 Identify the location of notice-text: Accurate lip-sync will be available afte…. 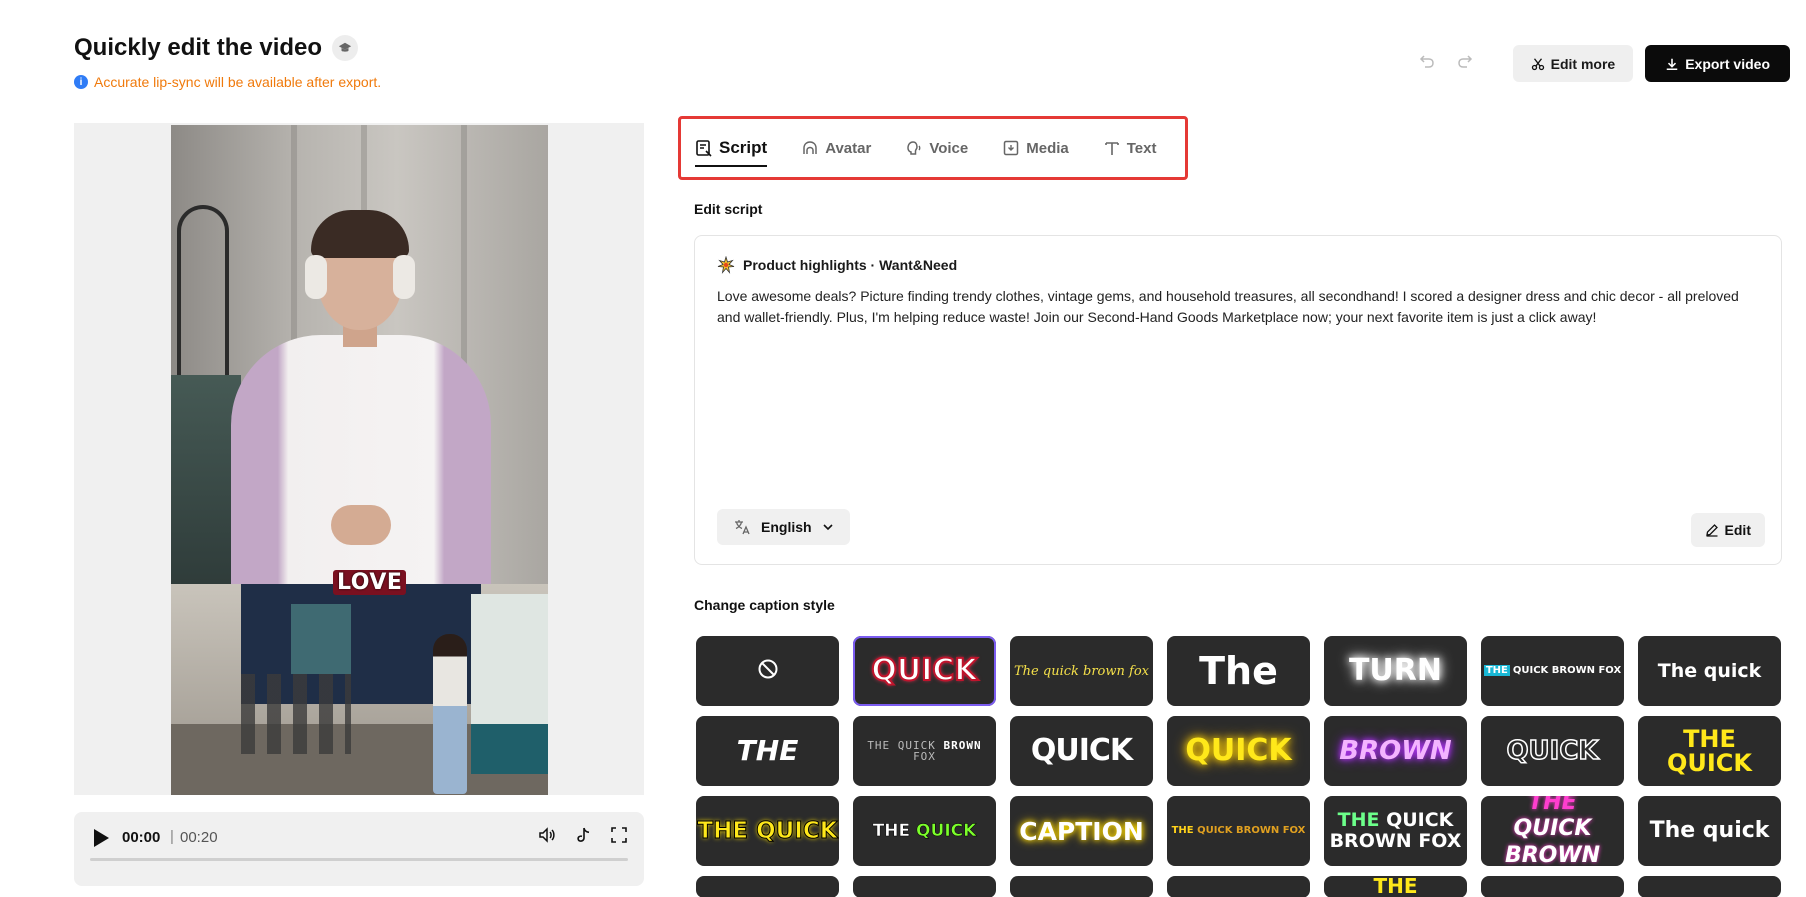
(238, 82).